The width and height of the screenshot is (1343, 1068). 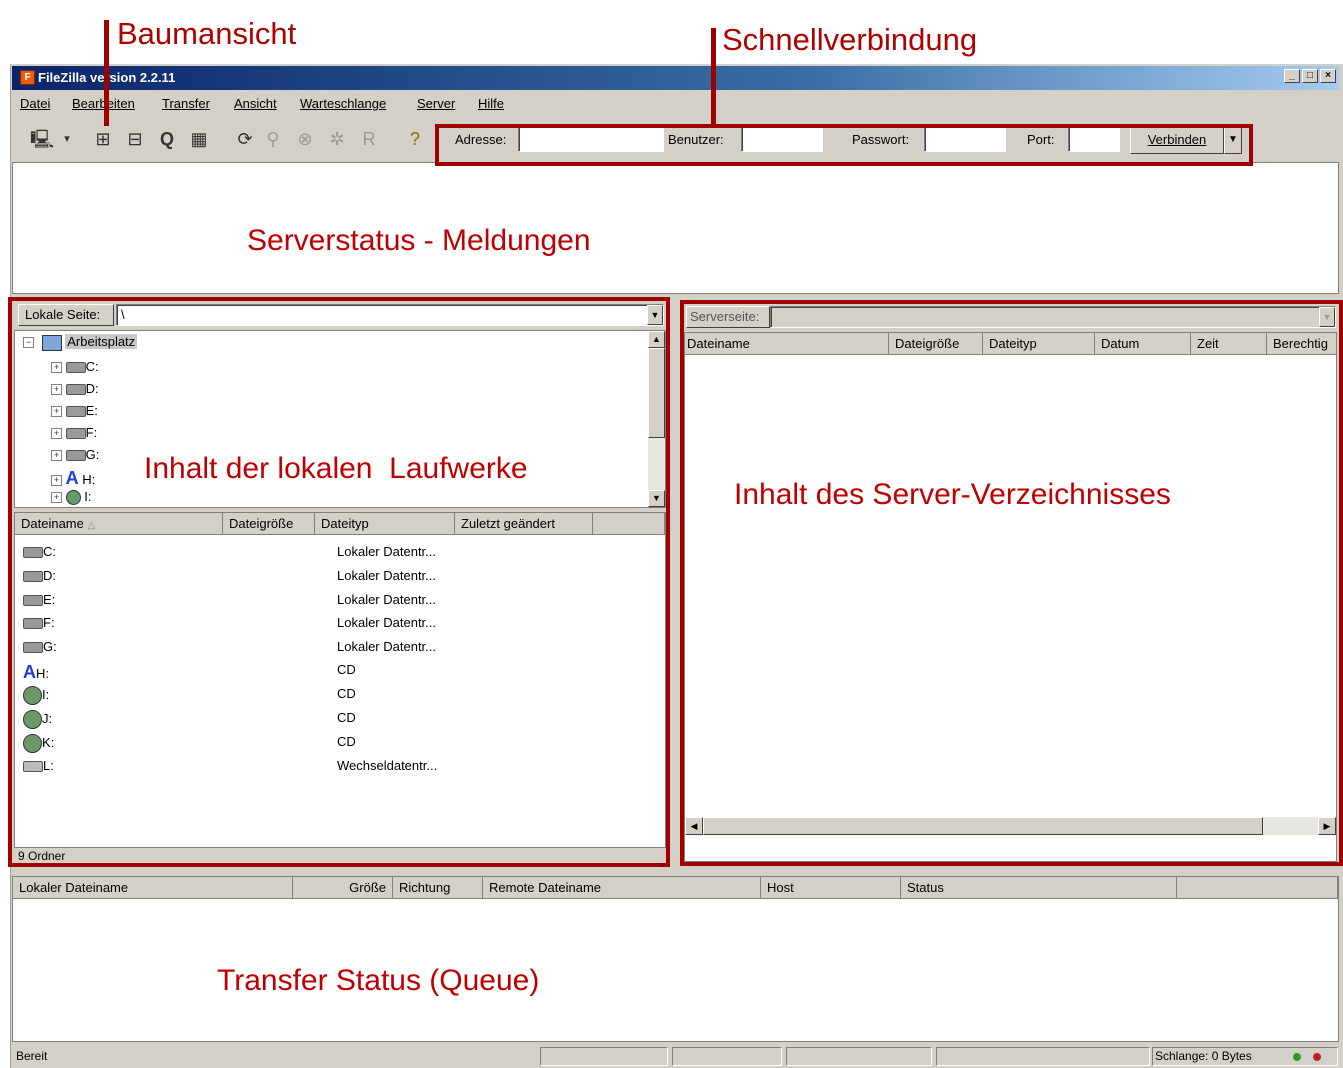 What do you see at coordinates (245, 139) in the screenshot?
I see `refresh-icon: ⟳` at bounding box center [245, 139].